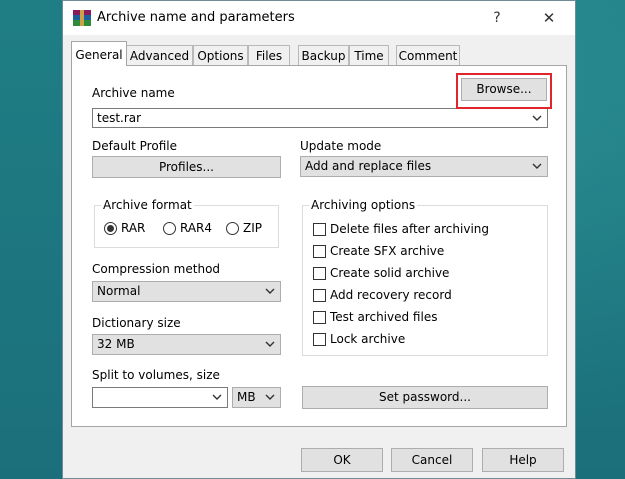 The image size is (625, 479). Describe the element at coordinates (156, 269) in the screenshot. I see `compression-method-label: Compression method` at that location.